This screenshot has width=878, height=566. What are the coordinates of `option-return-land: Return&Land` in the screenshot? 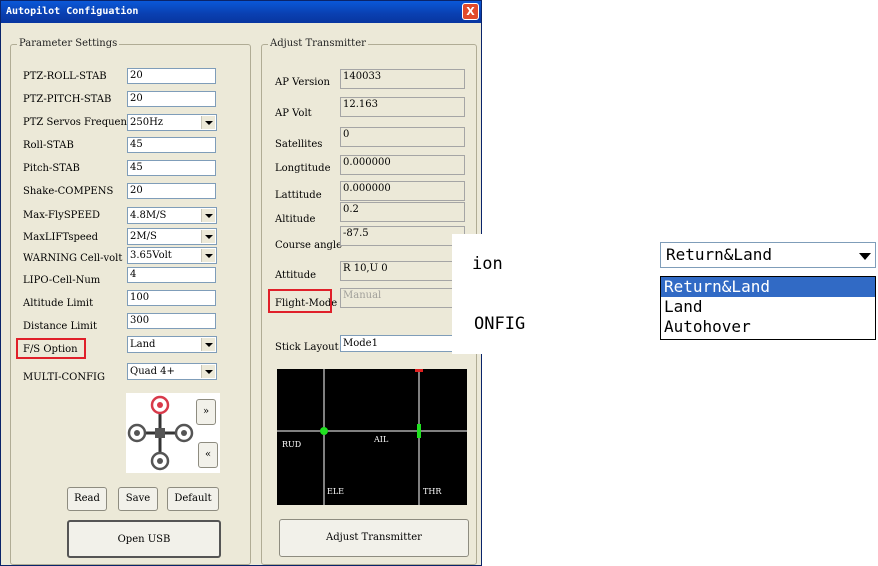 It's located at (768, 287).